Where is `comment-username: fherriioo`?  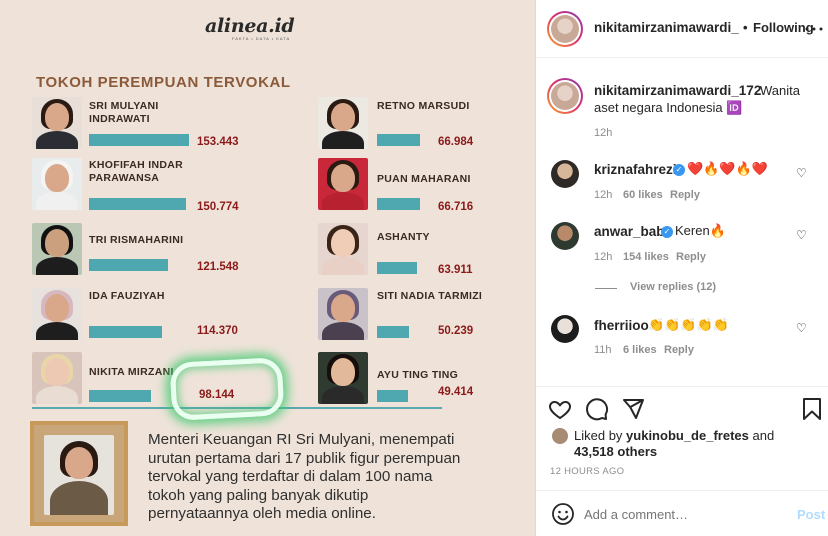
comment-username: fherriioo is located at coordinates (621, 325).